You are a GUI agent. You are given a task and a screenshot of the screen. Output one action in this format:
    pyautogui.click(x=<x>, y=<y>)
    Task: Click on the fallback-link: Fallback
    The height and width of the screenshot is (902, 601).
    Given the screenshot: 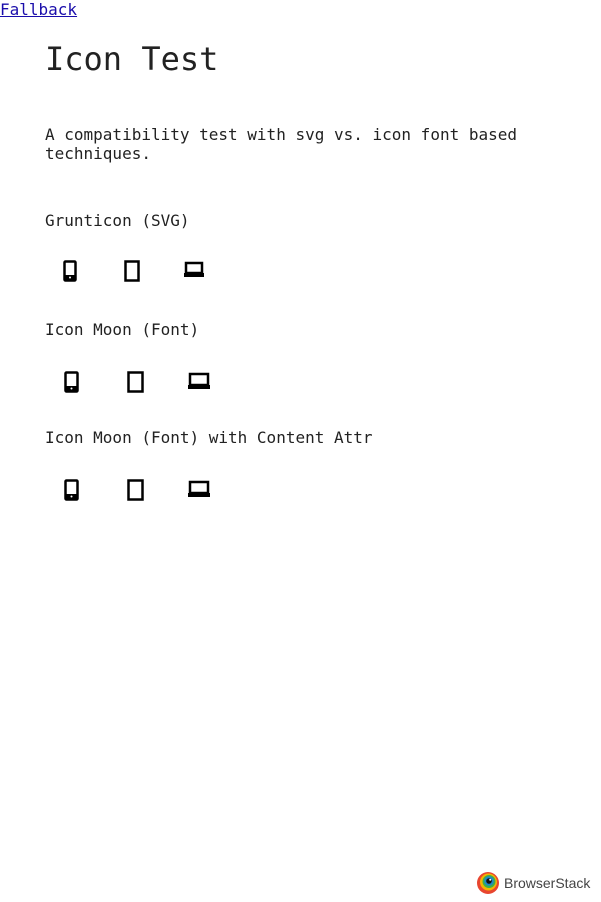 What is the action you would take?
    pyautogui.click(x=38, y=9)
    